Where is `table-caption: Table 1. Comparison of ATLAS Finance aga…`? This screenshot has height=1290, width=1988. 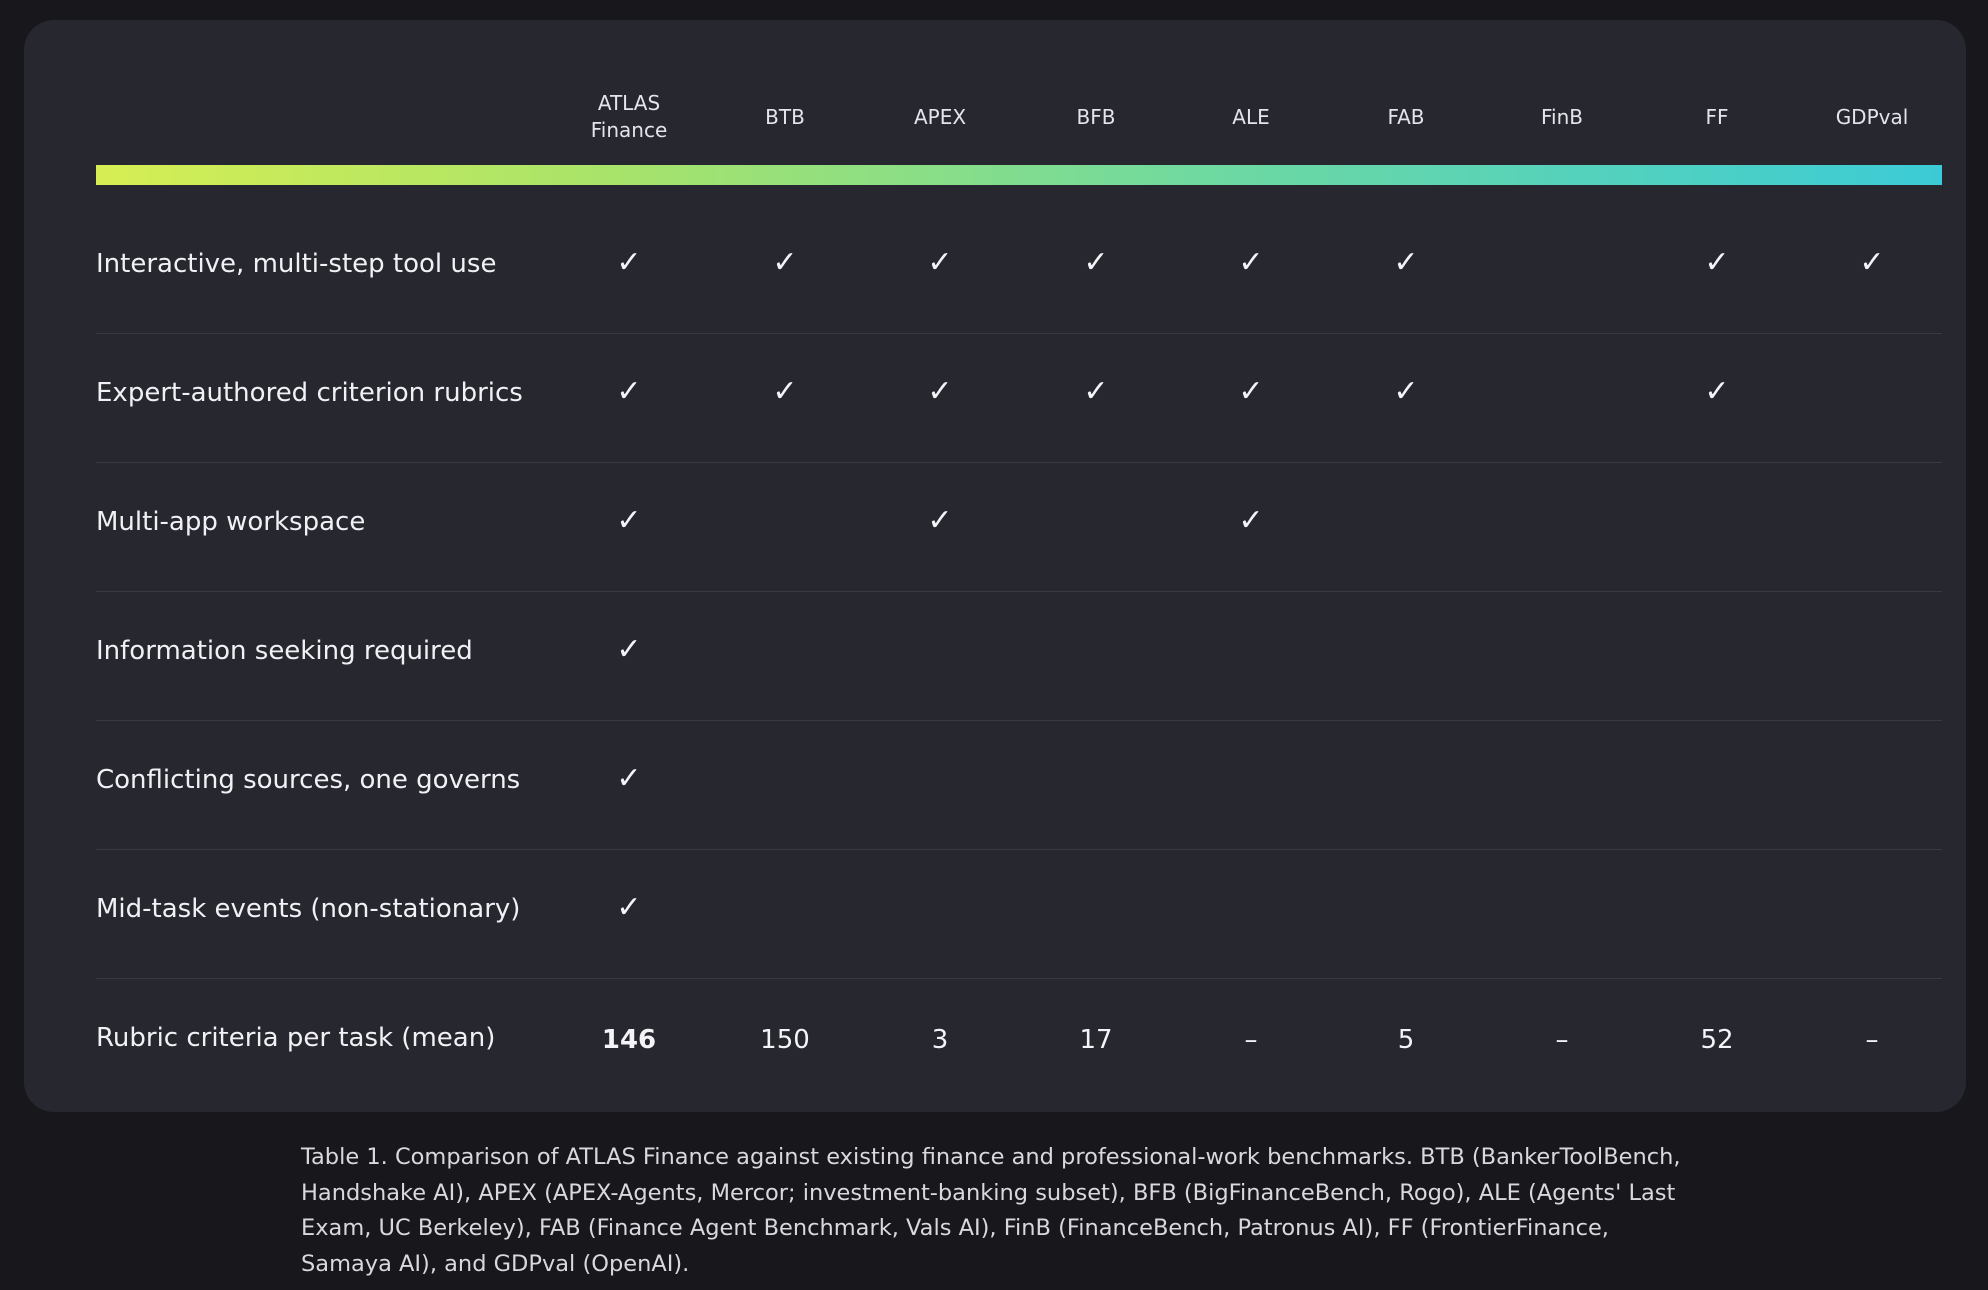
table-caption: Table 1. Comparison of ATLAS Finance aga… is located at coordinates (991, 1210).